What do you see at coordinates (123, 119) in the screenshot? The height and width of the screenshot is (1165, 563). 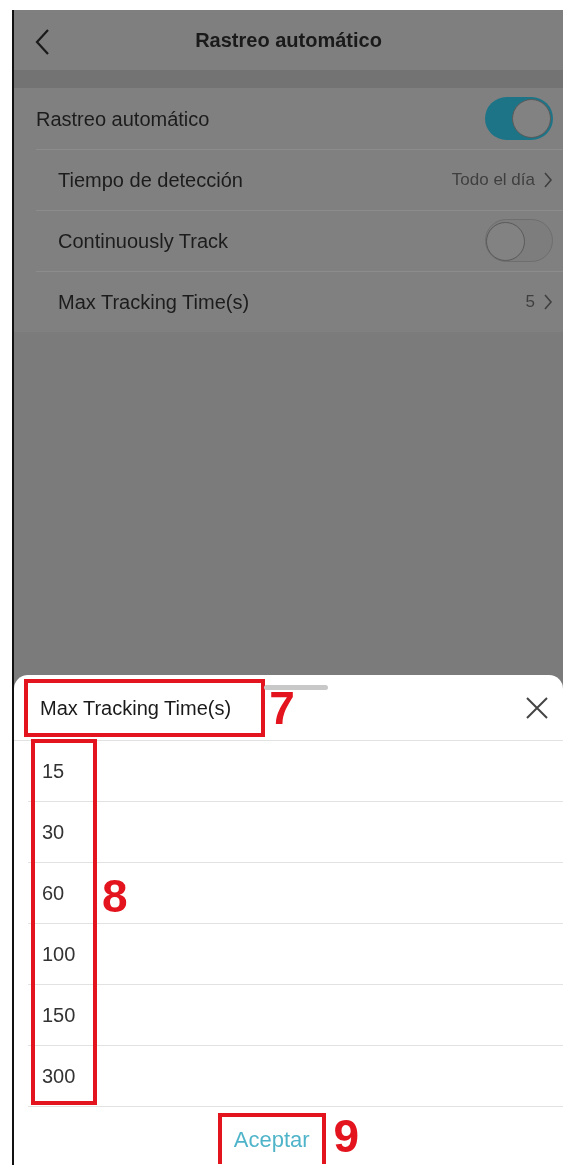 I see `setting-label: Rastreo automático` at bounding box center [123, 119].